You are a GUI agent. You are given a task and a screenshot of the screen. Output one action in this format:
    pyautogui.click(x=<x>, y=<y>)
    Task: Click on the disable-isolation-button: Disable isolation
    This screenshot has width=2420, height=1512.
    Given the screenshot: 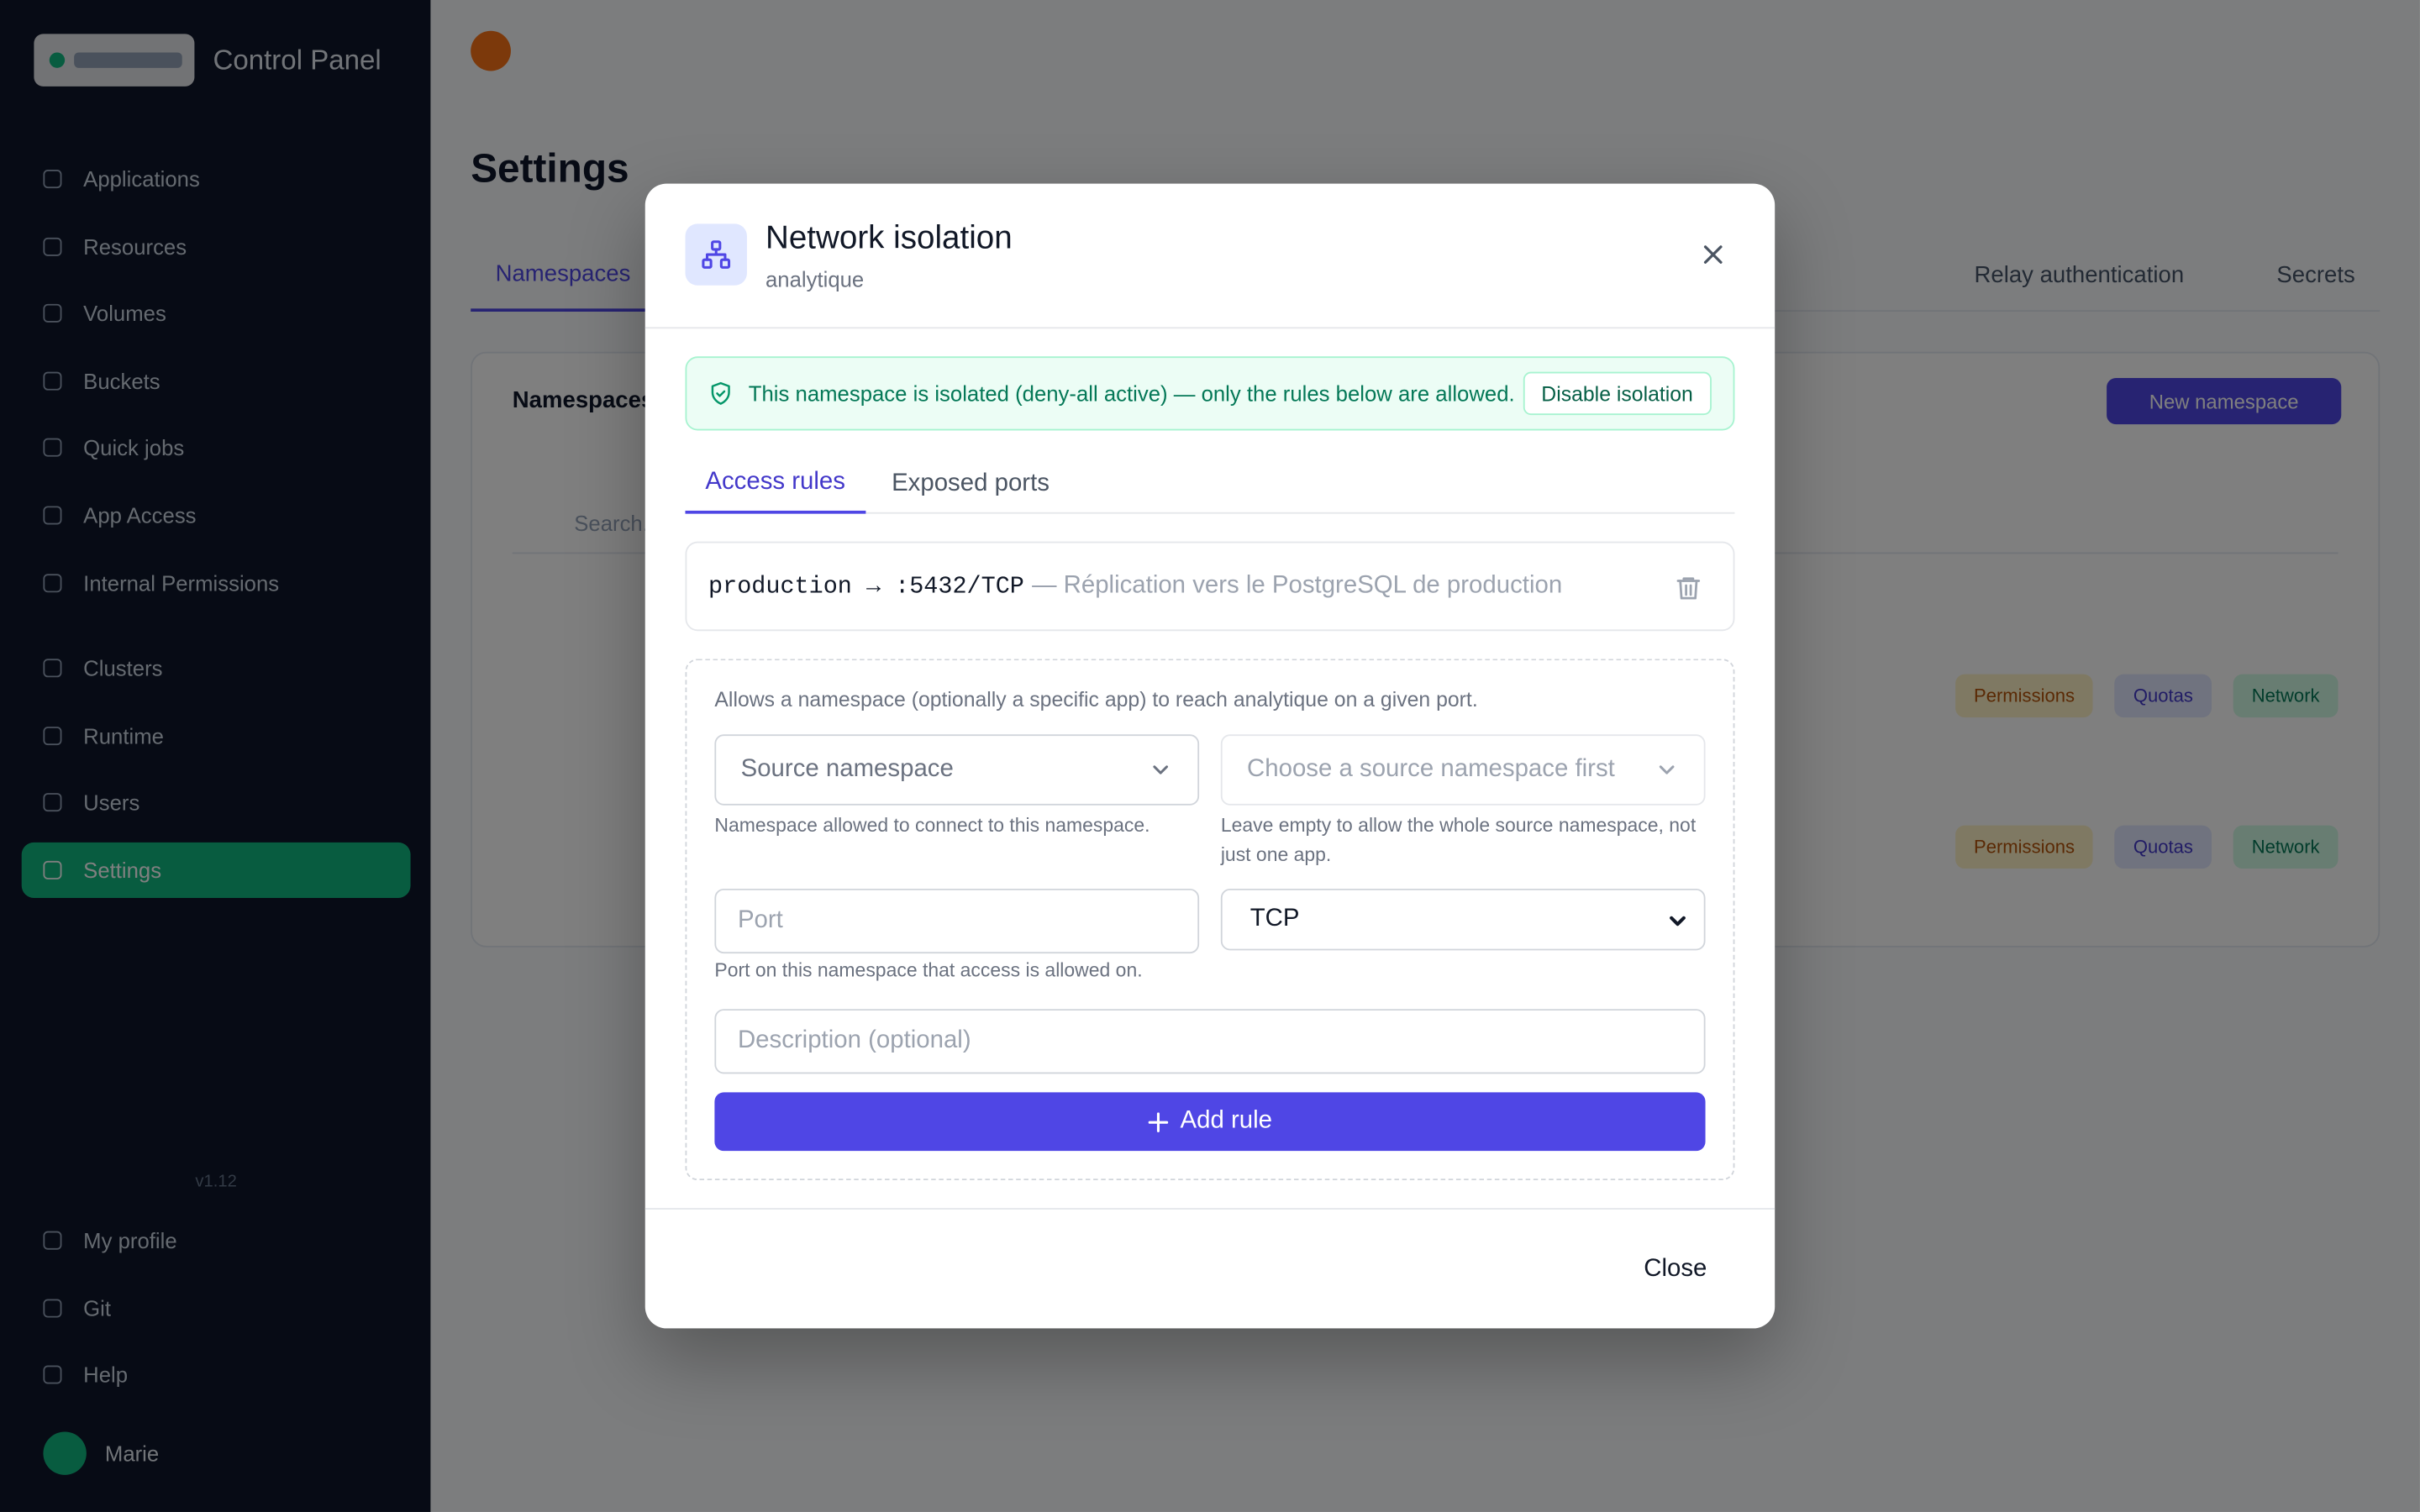 What is the action you would take?
    pyautogui.click(x=1618, y=393)
    